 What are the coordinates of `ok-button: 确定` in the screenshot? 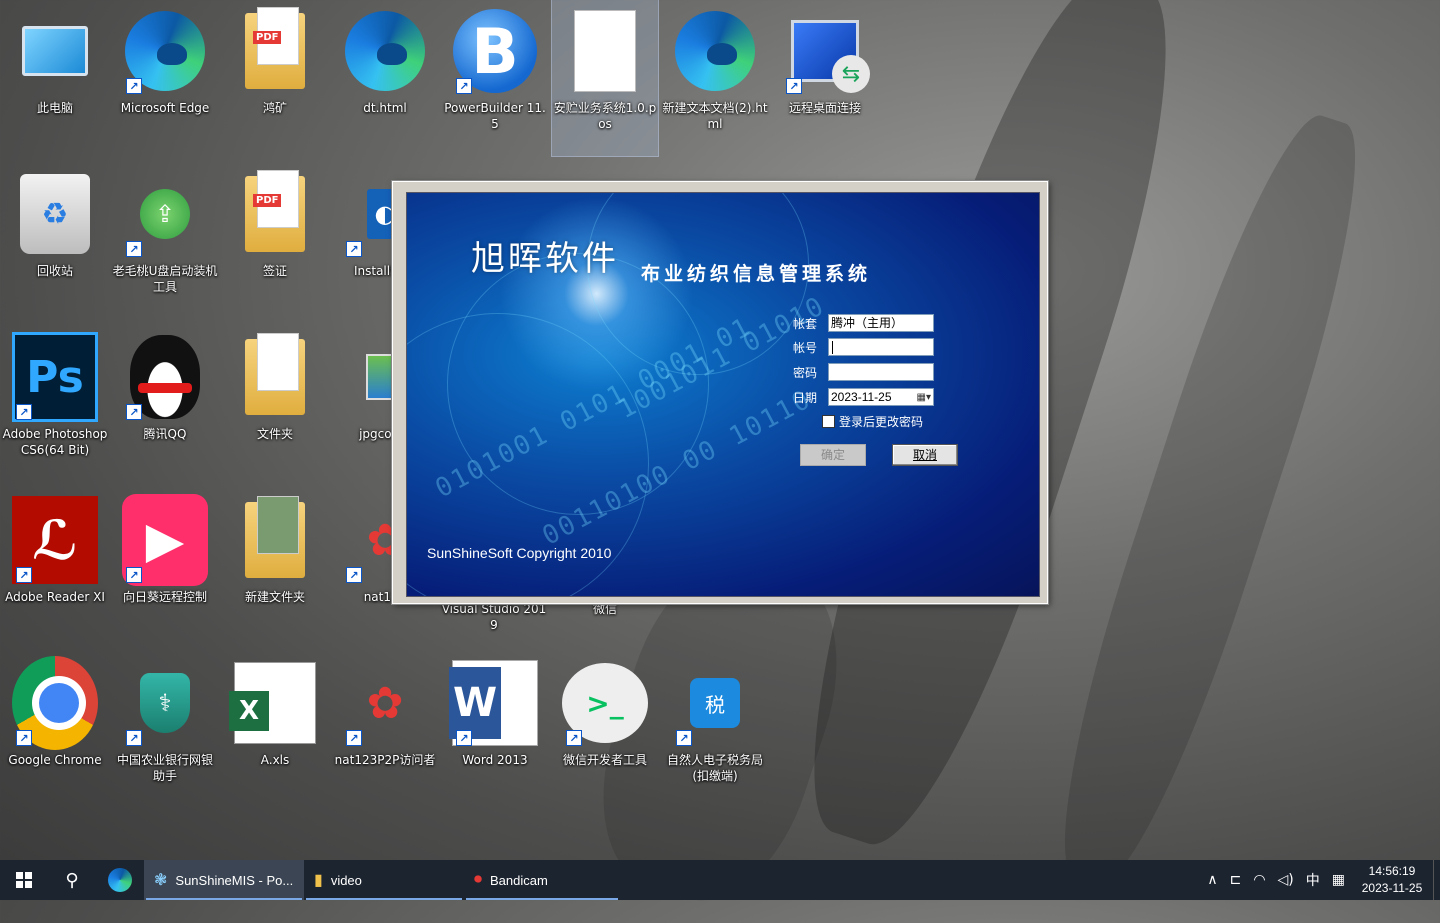 It's located at (833, 455).